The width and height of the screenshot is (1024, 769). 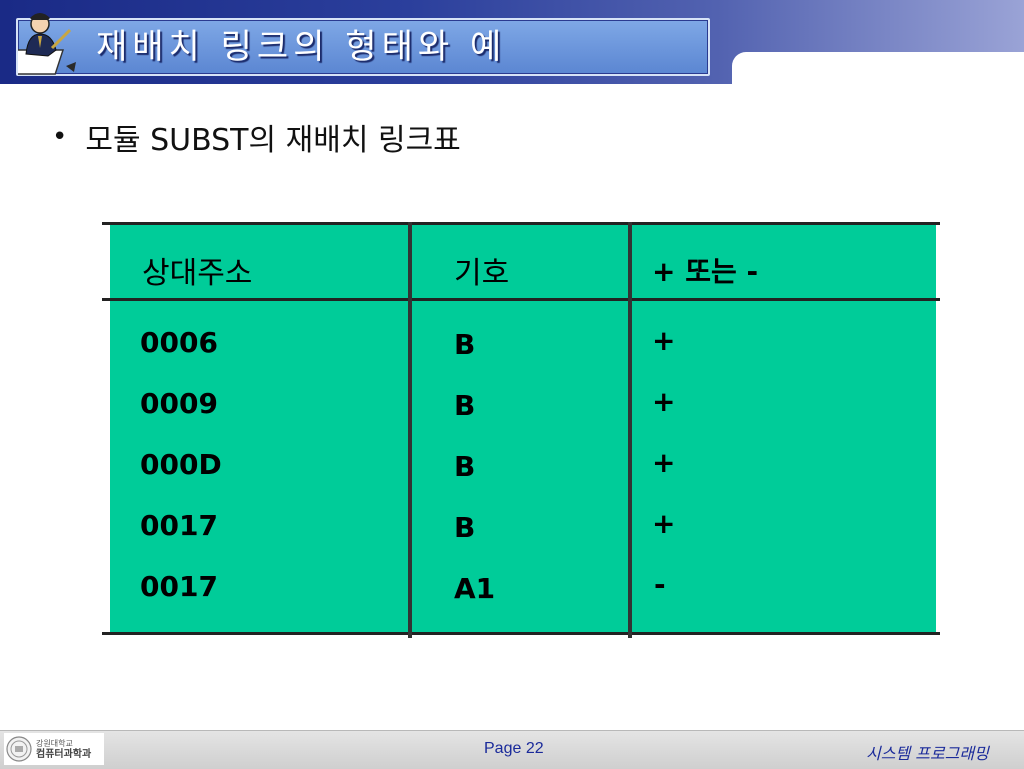 What do you see at coordinates (64, 754) in the screenshot?
I see `footer-logo-line2: 컴퓨터과학과` at bounding box center [64, 754].